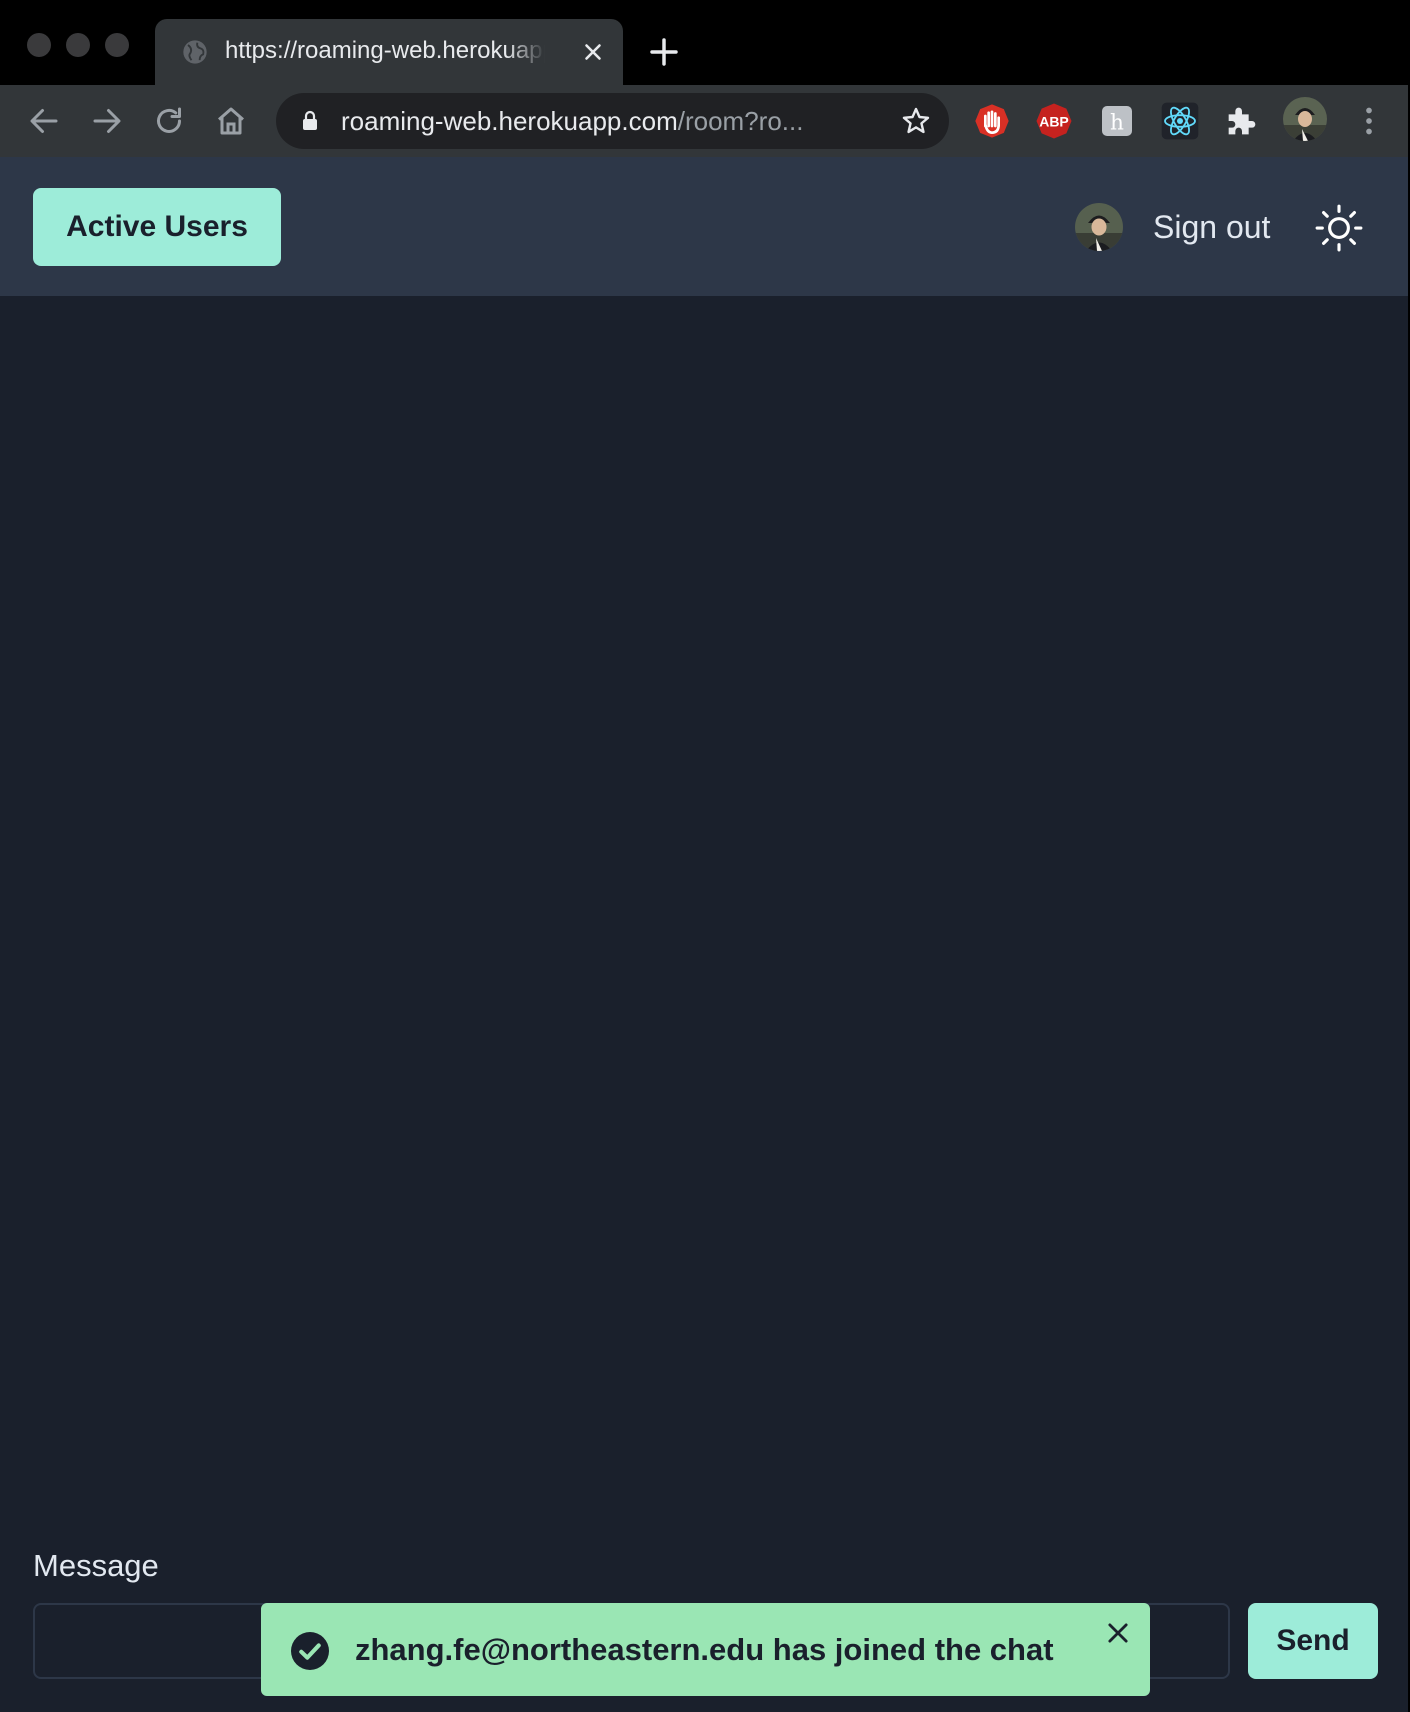  I want to click on plus-icon, so click(664, 52).